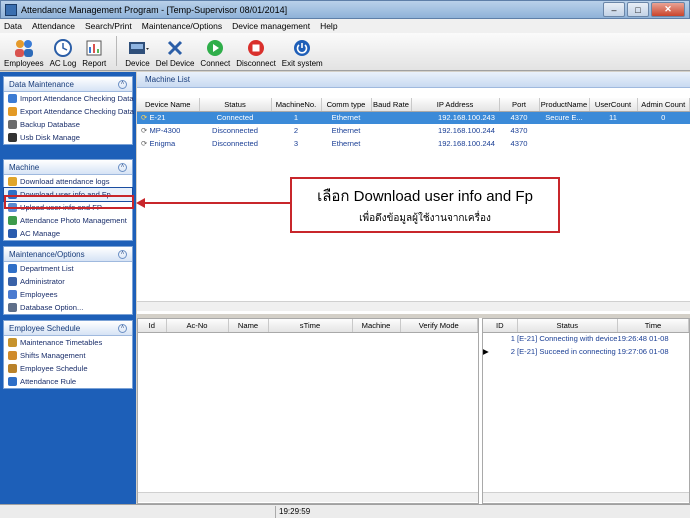 The image size is (690, 518). What do you see at coordinates (391, 105) in the screenshot?
I see `col-baud-rate: Baud Rate` at bounding box center [391, 105].